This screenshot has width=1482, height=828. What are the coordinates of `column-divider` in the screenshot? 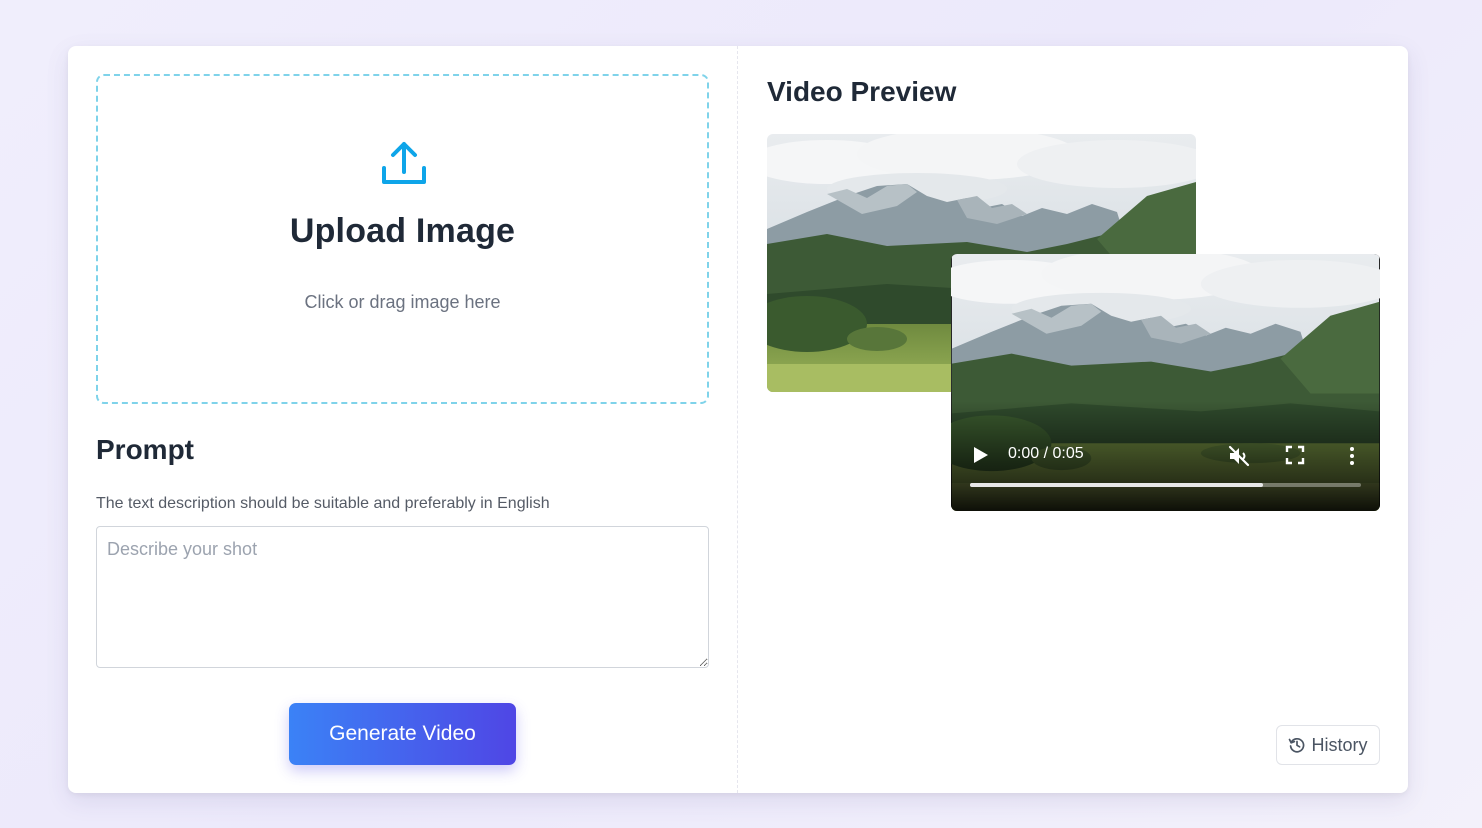 It's located at (737, 419).